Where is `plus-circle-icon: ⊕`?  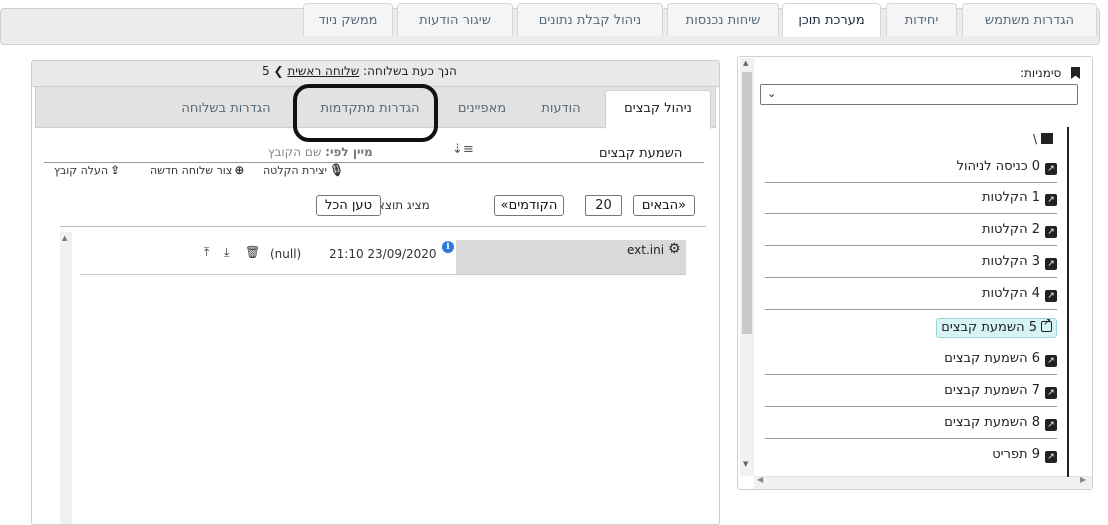
plus-circle-icon: ⊕ is located at coordinates (239, 170).